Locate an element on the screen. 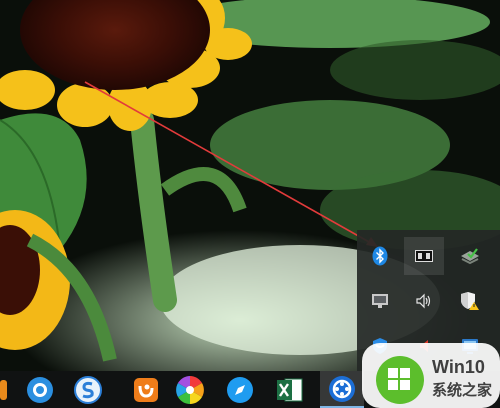  defender-tray-item is located at coordinates (470, 301).